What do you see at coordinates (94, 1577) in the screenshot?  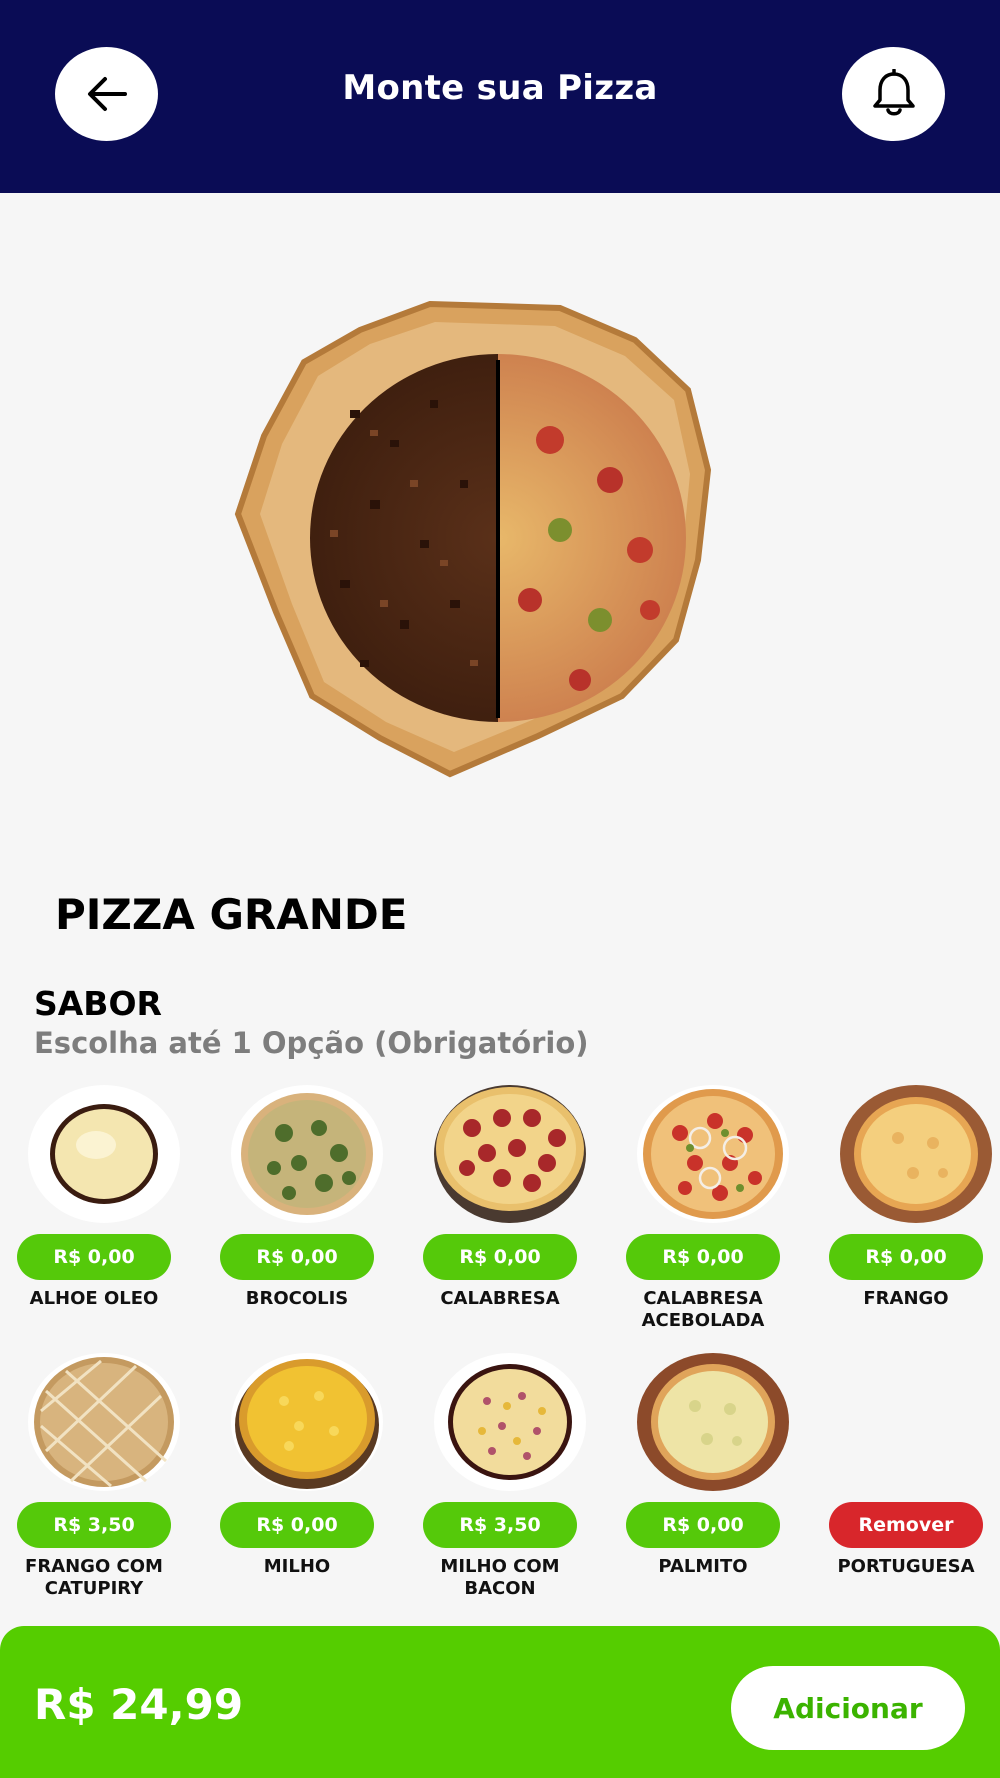 I see `flavor-name: FRANGO COM CATUPIRY` at bounding box center [94, 1577].